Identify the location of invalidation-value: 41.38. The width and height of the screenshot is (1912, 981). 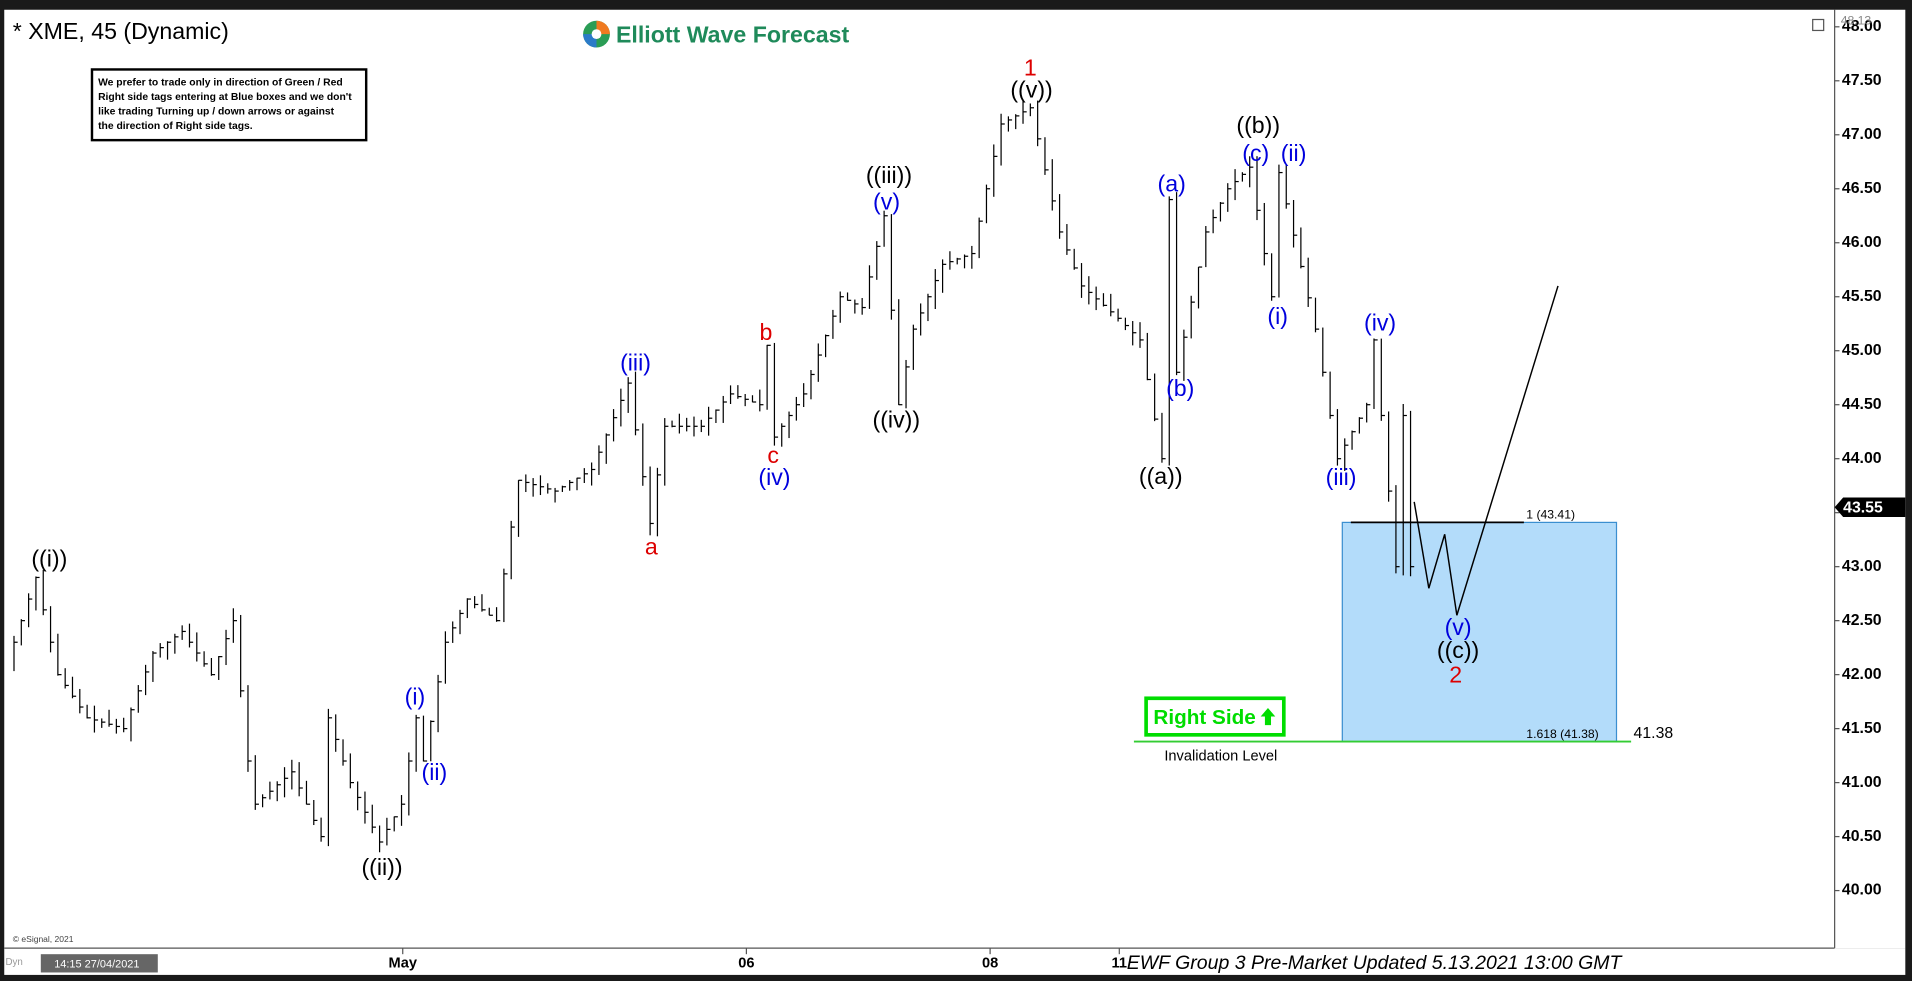
(1654, 733).